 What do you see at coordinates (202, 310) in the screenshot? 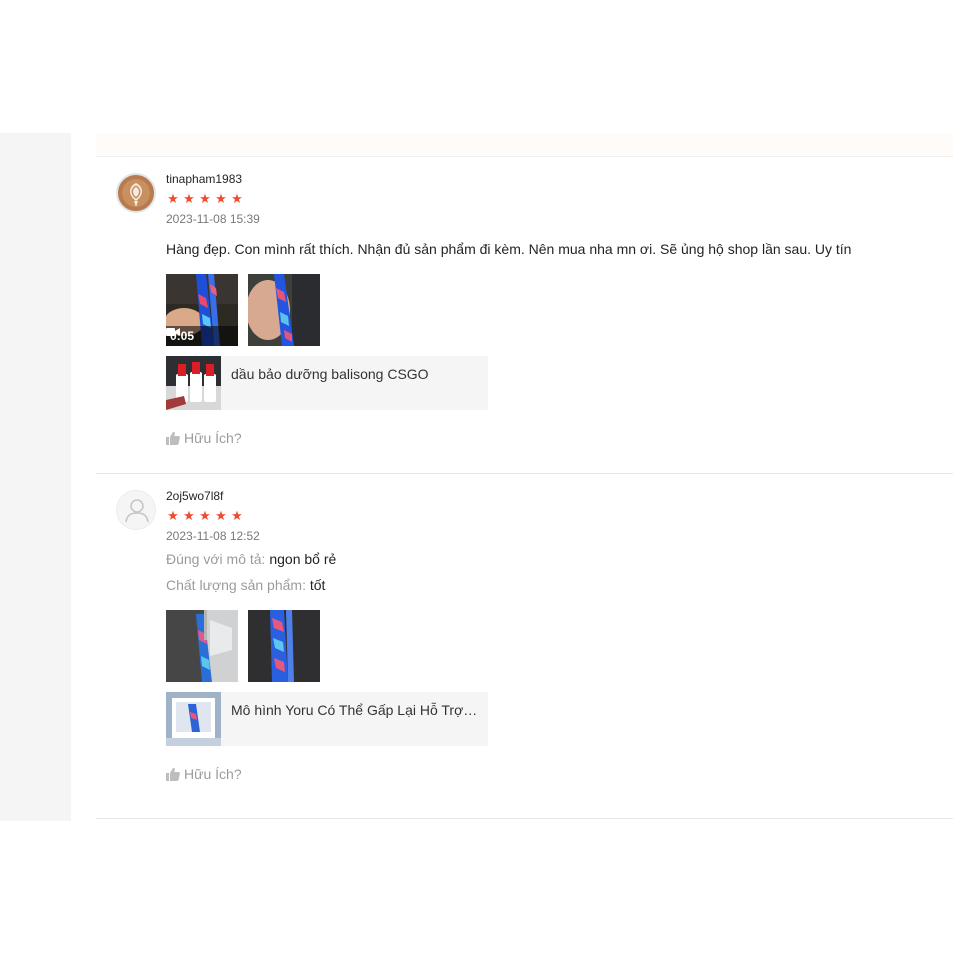
I see `review-video-thumbnail: 0:05` at bounding box center [202, 310].